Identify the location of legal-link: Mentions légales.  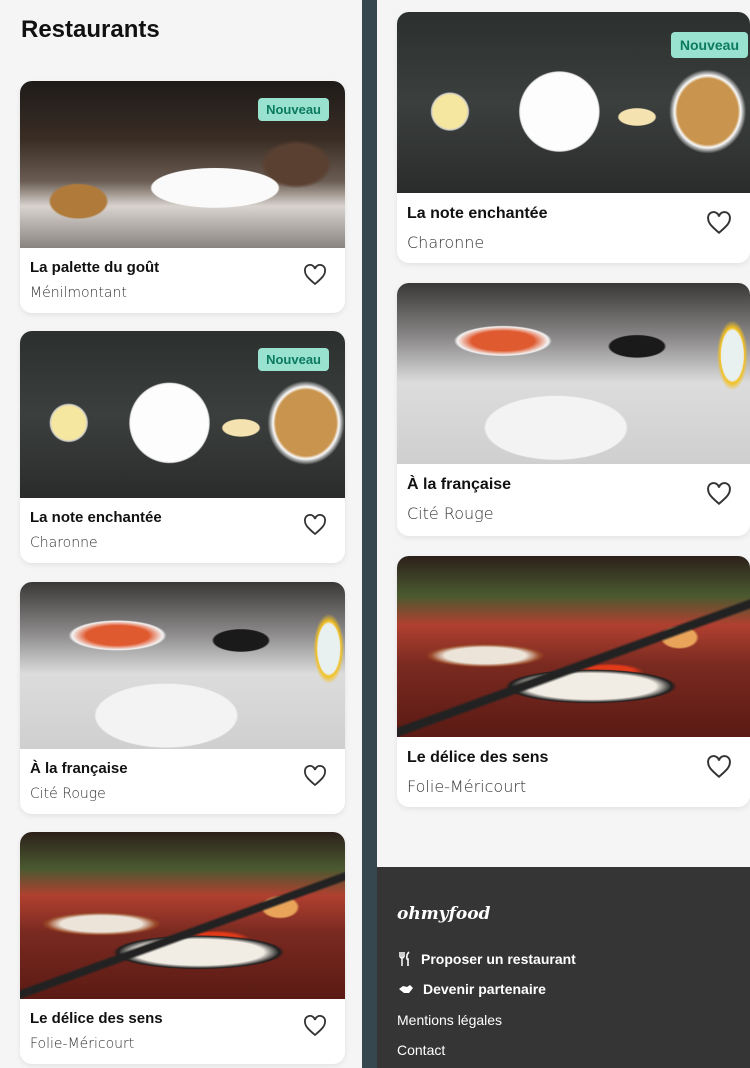
(449, 1020).